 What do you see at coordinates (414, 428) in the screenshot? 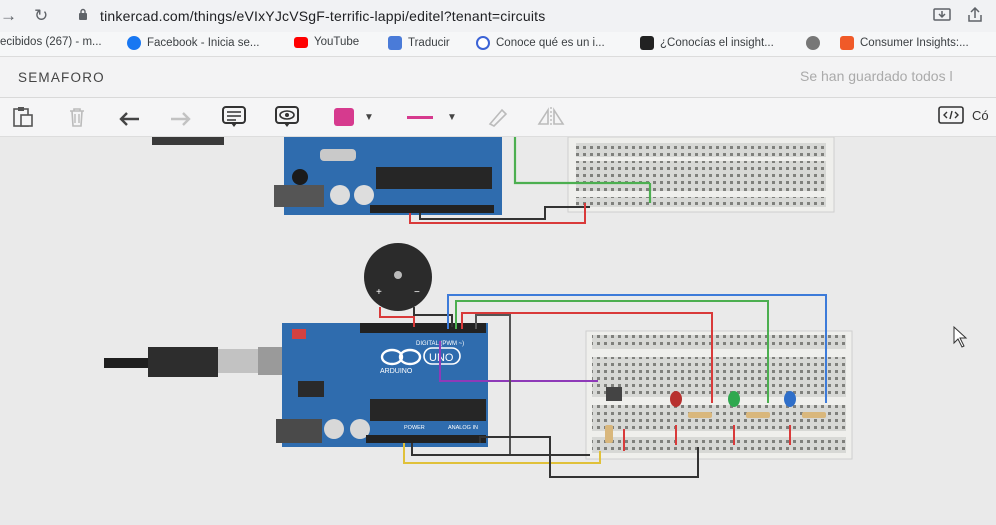
I see `power-label: POWER` at bounding box center [414, 428].